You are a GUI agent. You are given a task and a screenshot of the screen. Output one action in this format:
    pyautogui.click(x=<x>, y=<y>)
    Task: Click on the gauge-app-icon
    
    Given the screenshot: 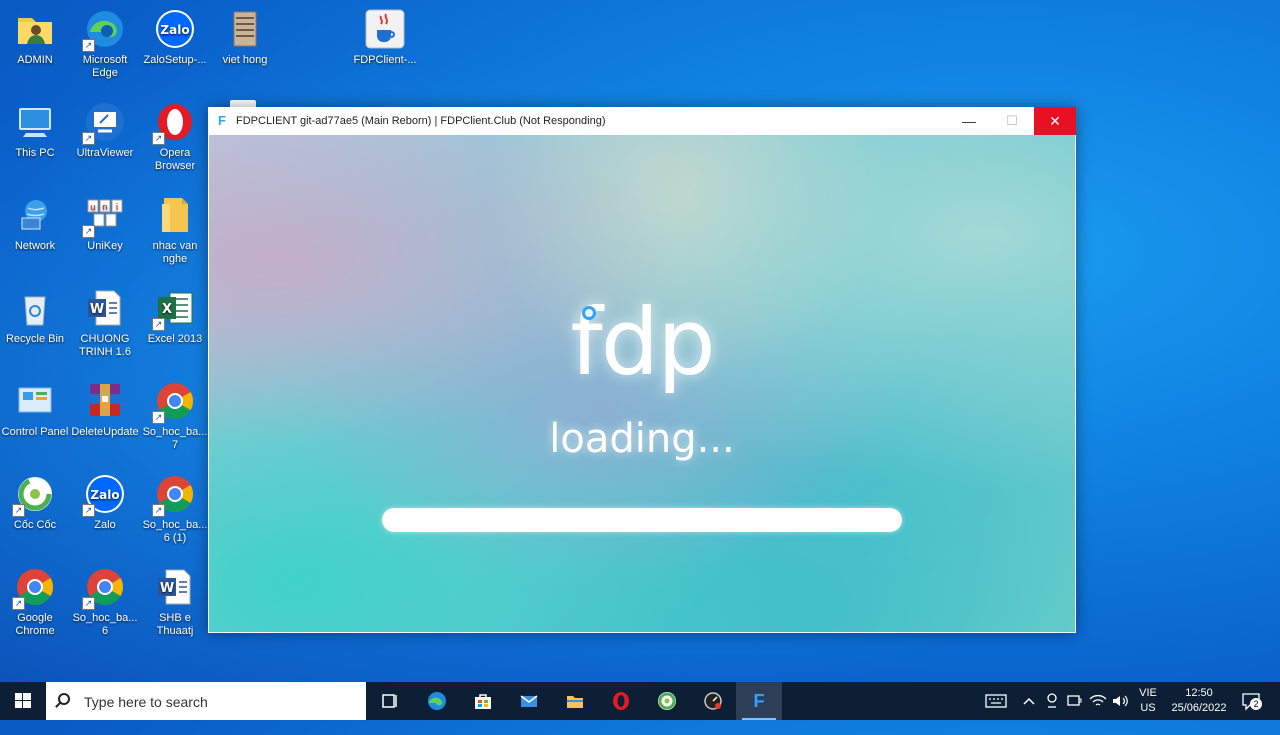 What is the action you would take?
    pyautogui.click(x=713, y=701)
    